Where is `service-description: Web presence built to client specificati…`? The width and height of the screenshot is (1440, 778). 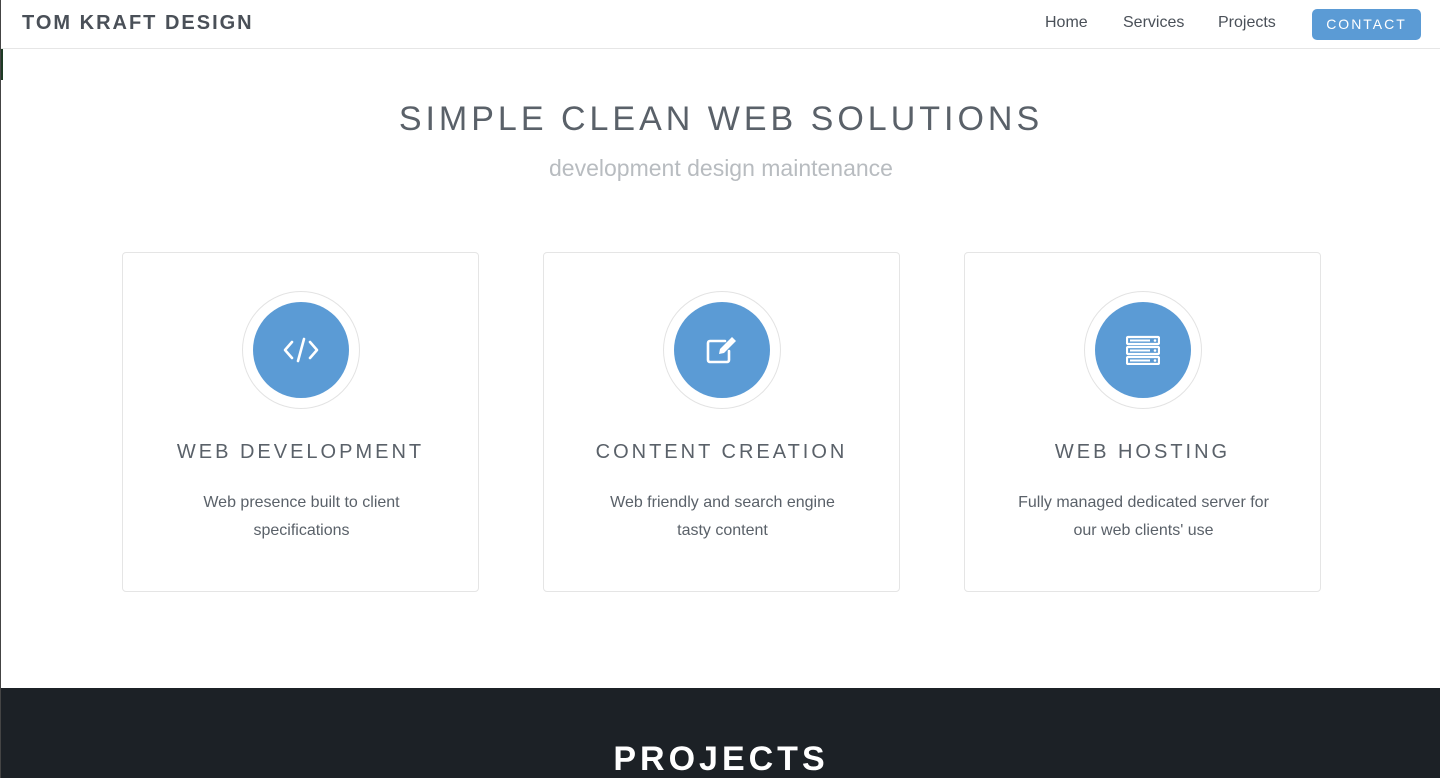 service-description: Web presence built to client specificati… is located at coordinates (301, 516).